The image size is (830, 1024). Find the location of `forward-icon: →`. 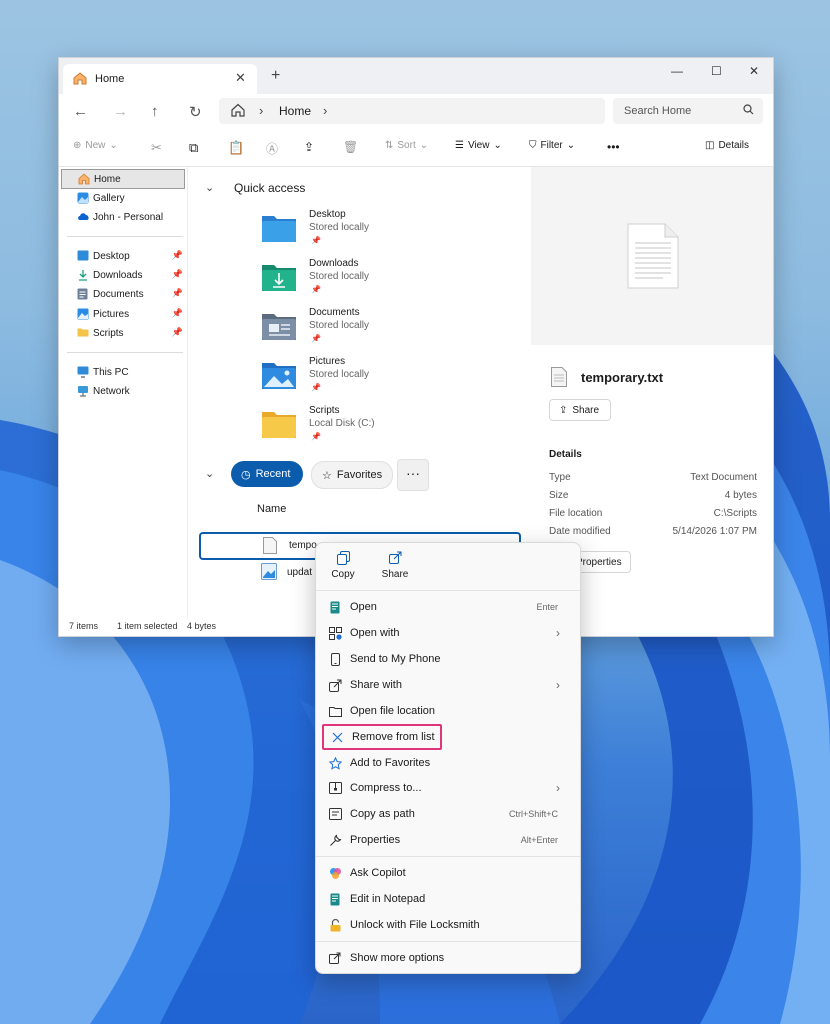

forward-icon: → is located at coordinates (120, 111).